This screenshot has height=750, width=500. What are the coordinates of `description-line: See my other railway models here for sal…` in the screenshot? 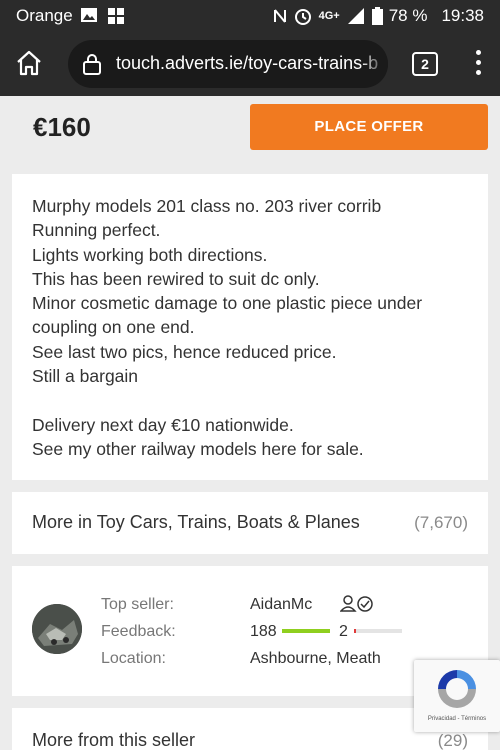 It's located at (198, 448).